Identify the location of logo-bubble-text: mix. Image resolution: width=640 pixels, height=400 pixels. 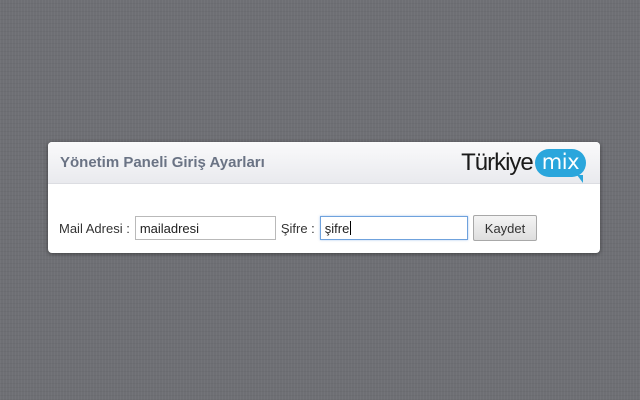
(560, 162).